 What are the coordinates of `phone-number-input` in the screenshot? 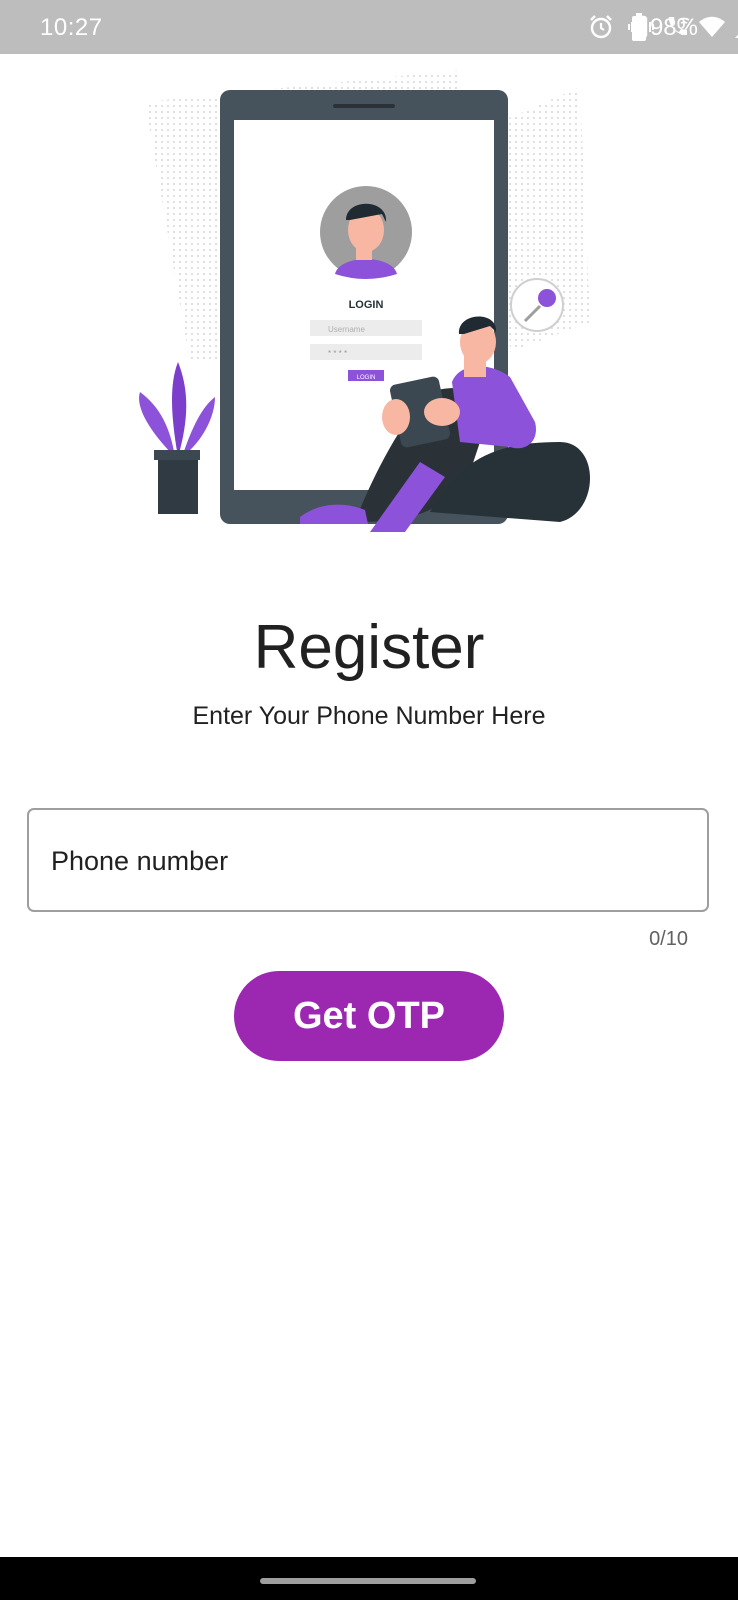 It's located at (371, 861).